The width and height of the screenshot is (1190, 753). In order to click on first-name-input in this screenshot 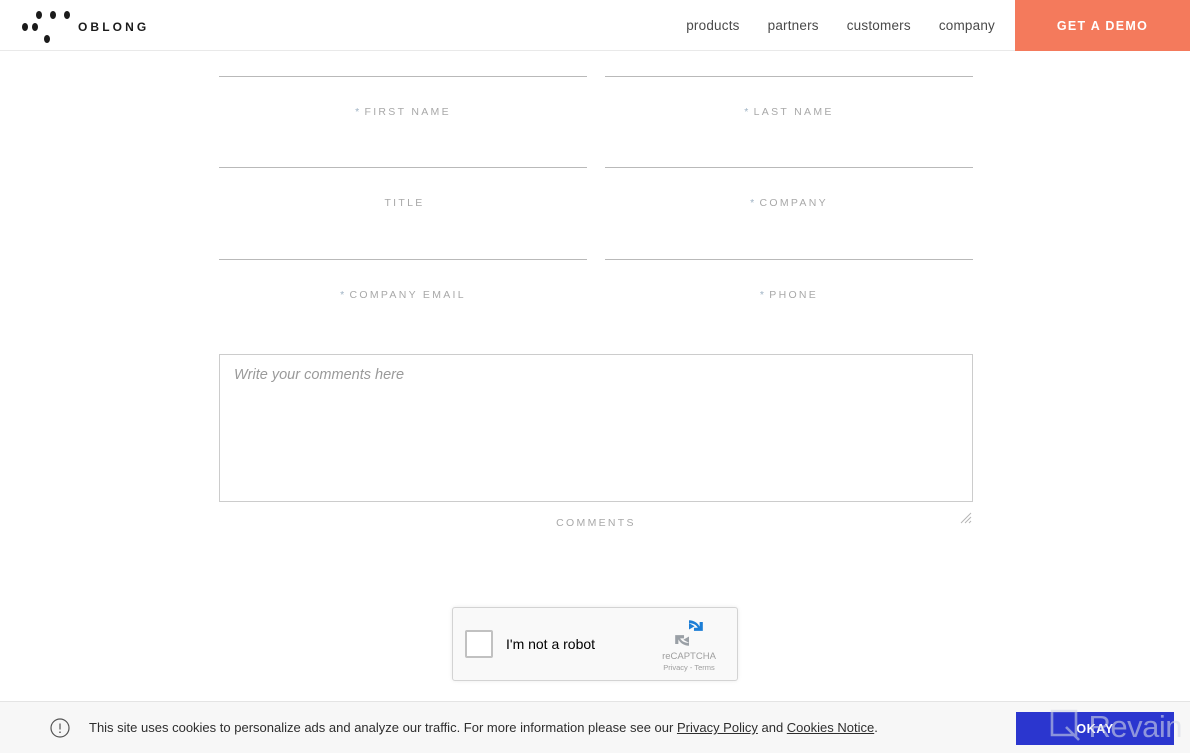, I will do `click(403, 90)`.